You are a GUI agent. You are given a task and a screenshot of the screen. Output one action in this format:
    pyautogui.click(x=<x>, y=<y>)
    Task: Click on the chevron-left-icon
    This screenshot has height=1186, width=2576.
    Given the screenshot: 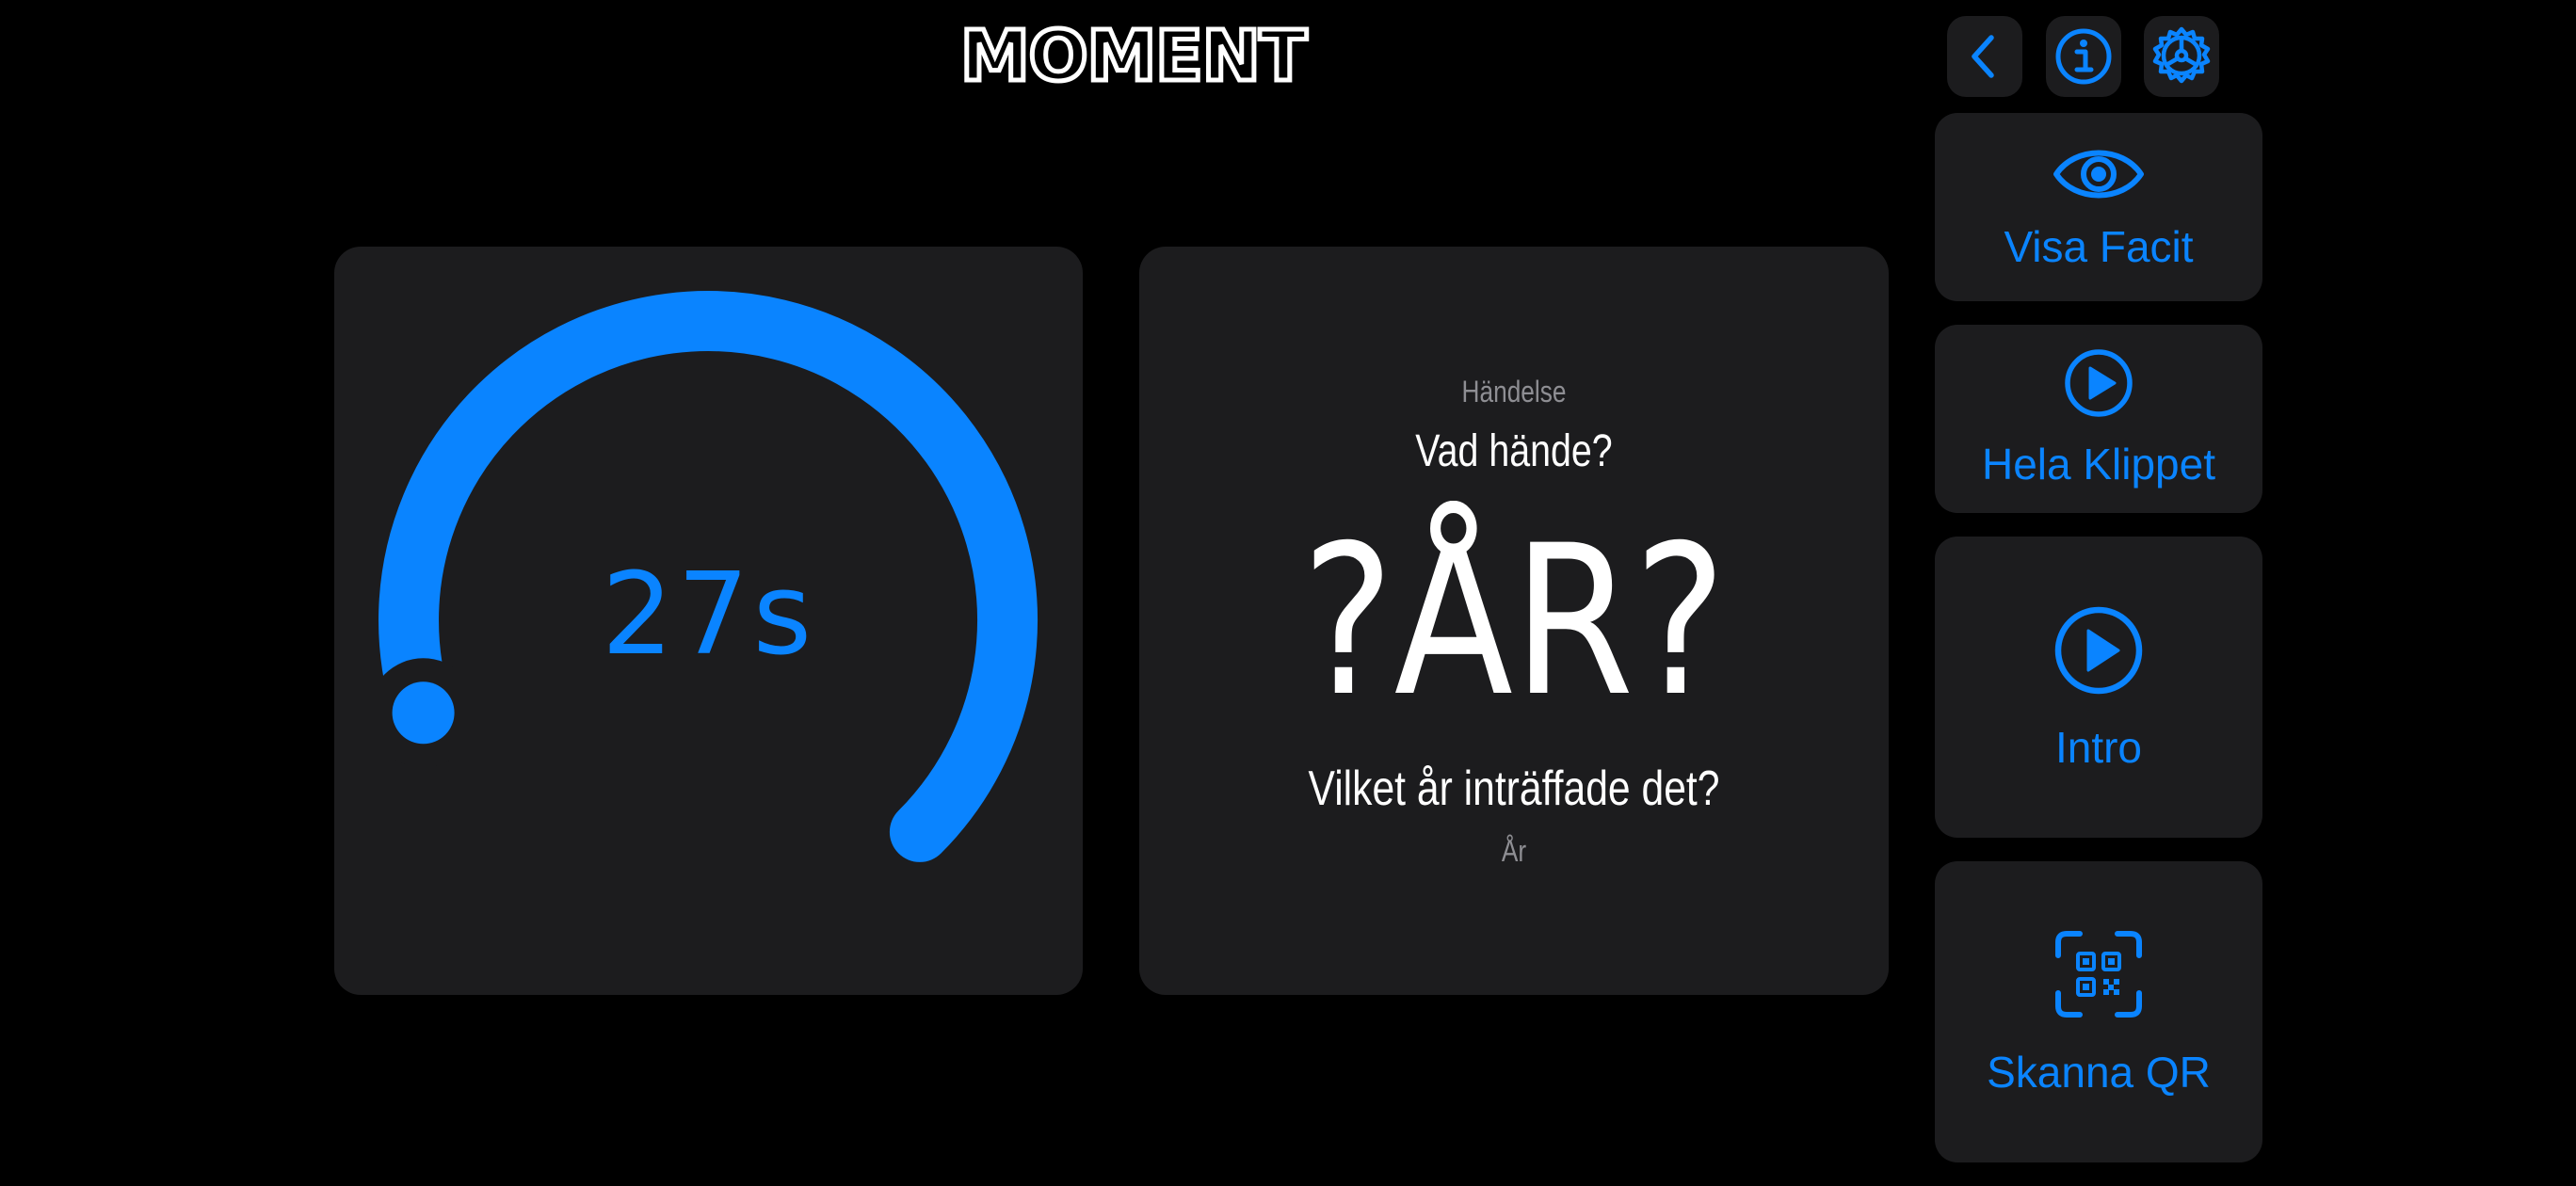 What is the action you would take?
    pyautogui.click(x=1983, y=56)
    